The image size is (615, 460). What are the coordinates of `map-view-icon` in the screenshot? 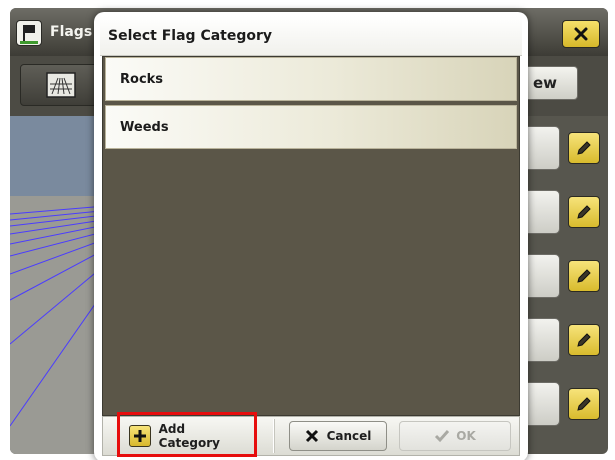 It's located at (61, 85).